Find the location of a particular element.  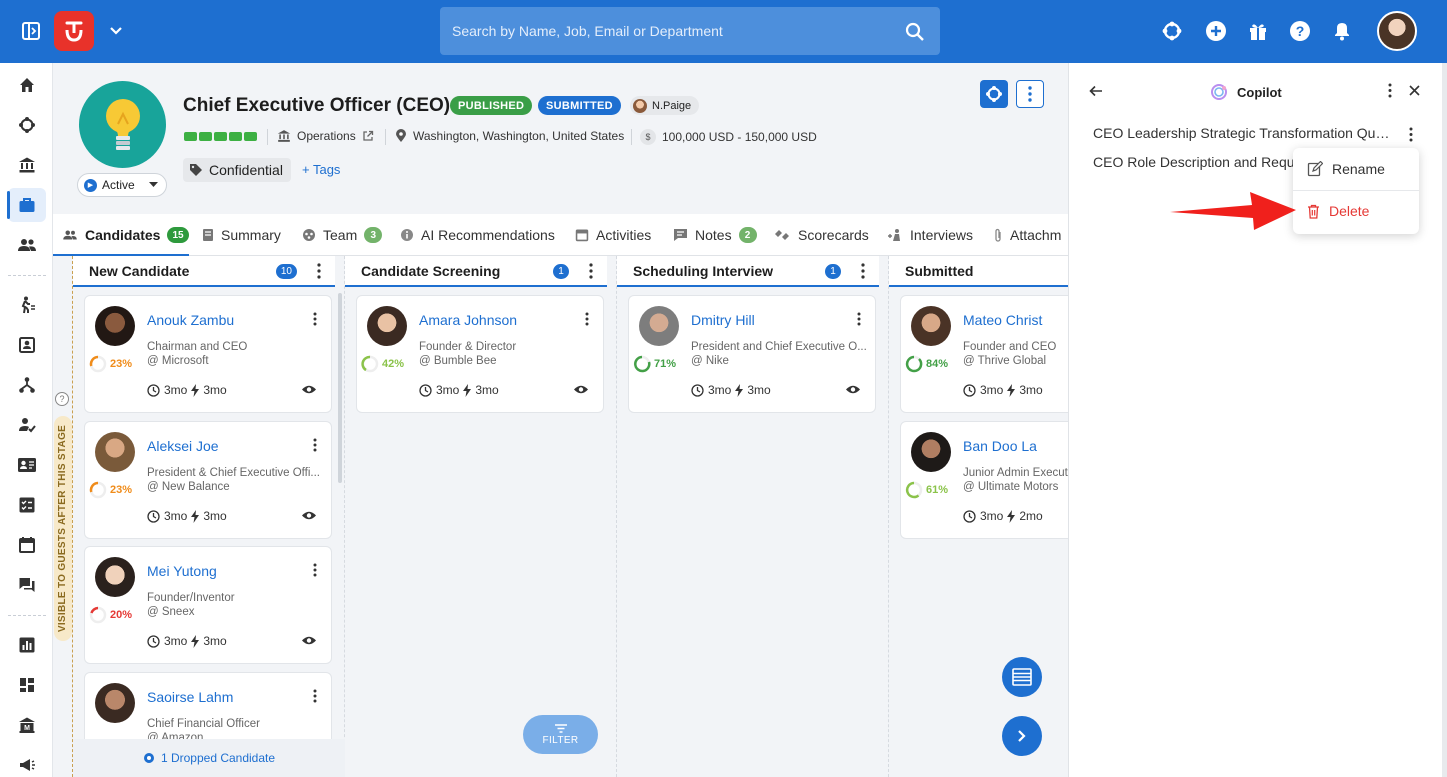

home-icon is located at coordinates (27, 85).